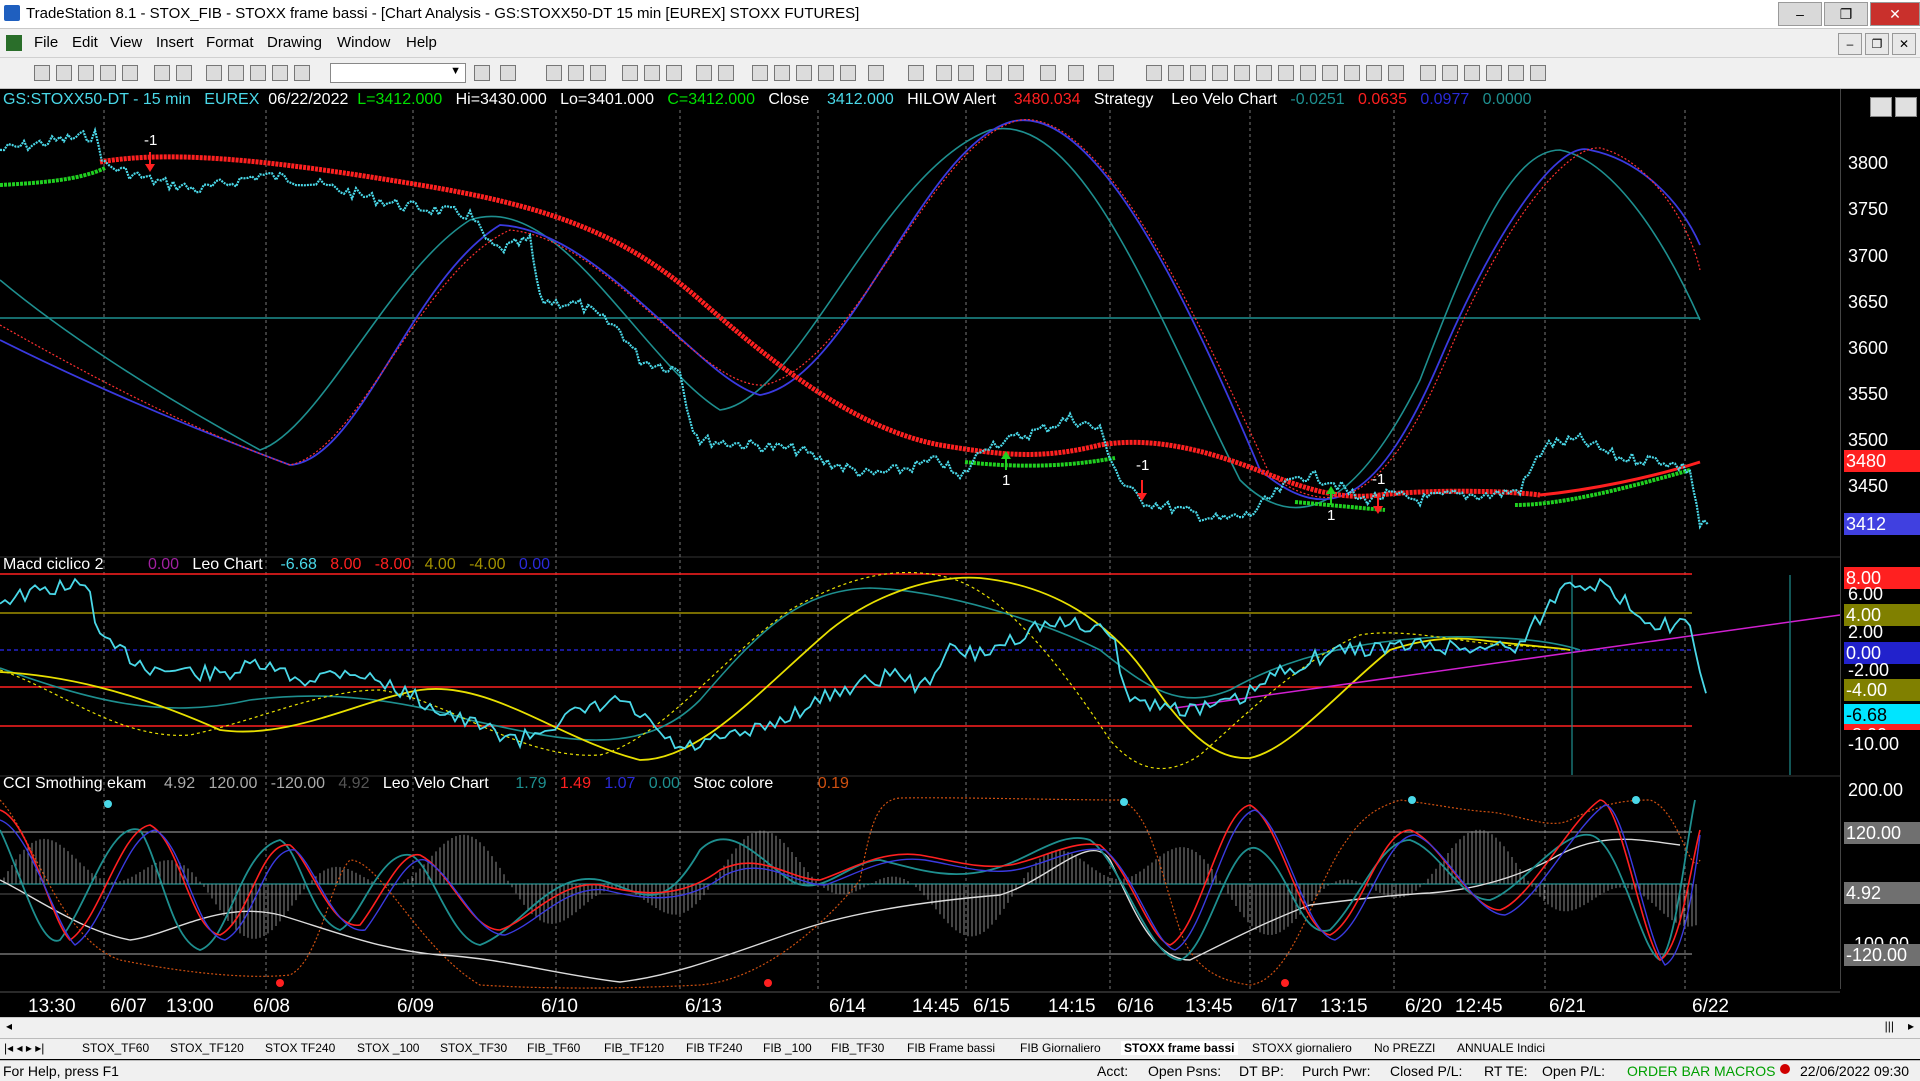 The width and height of the screenshot is (1920, 1081). What do you see at coordinates (1507, 99) in the screenshot?
I see `velo-value-4: 0.0000` at bounding box center [1507, 99].